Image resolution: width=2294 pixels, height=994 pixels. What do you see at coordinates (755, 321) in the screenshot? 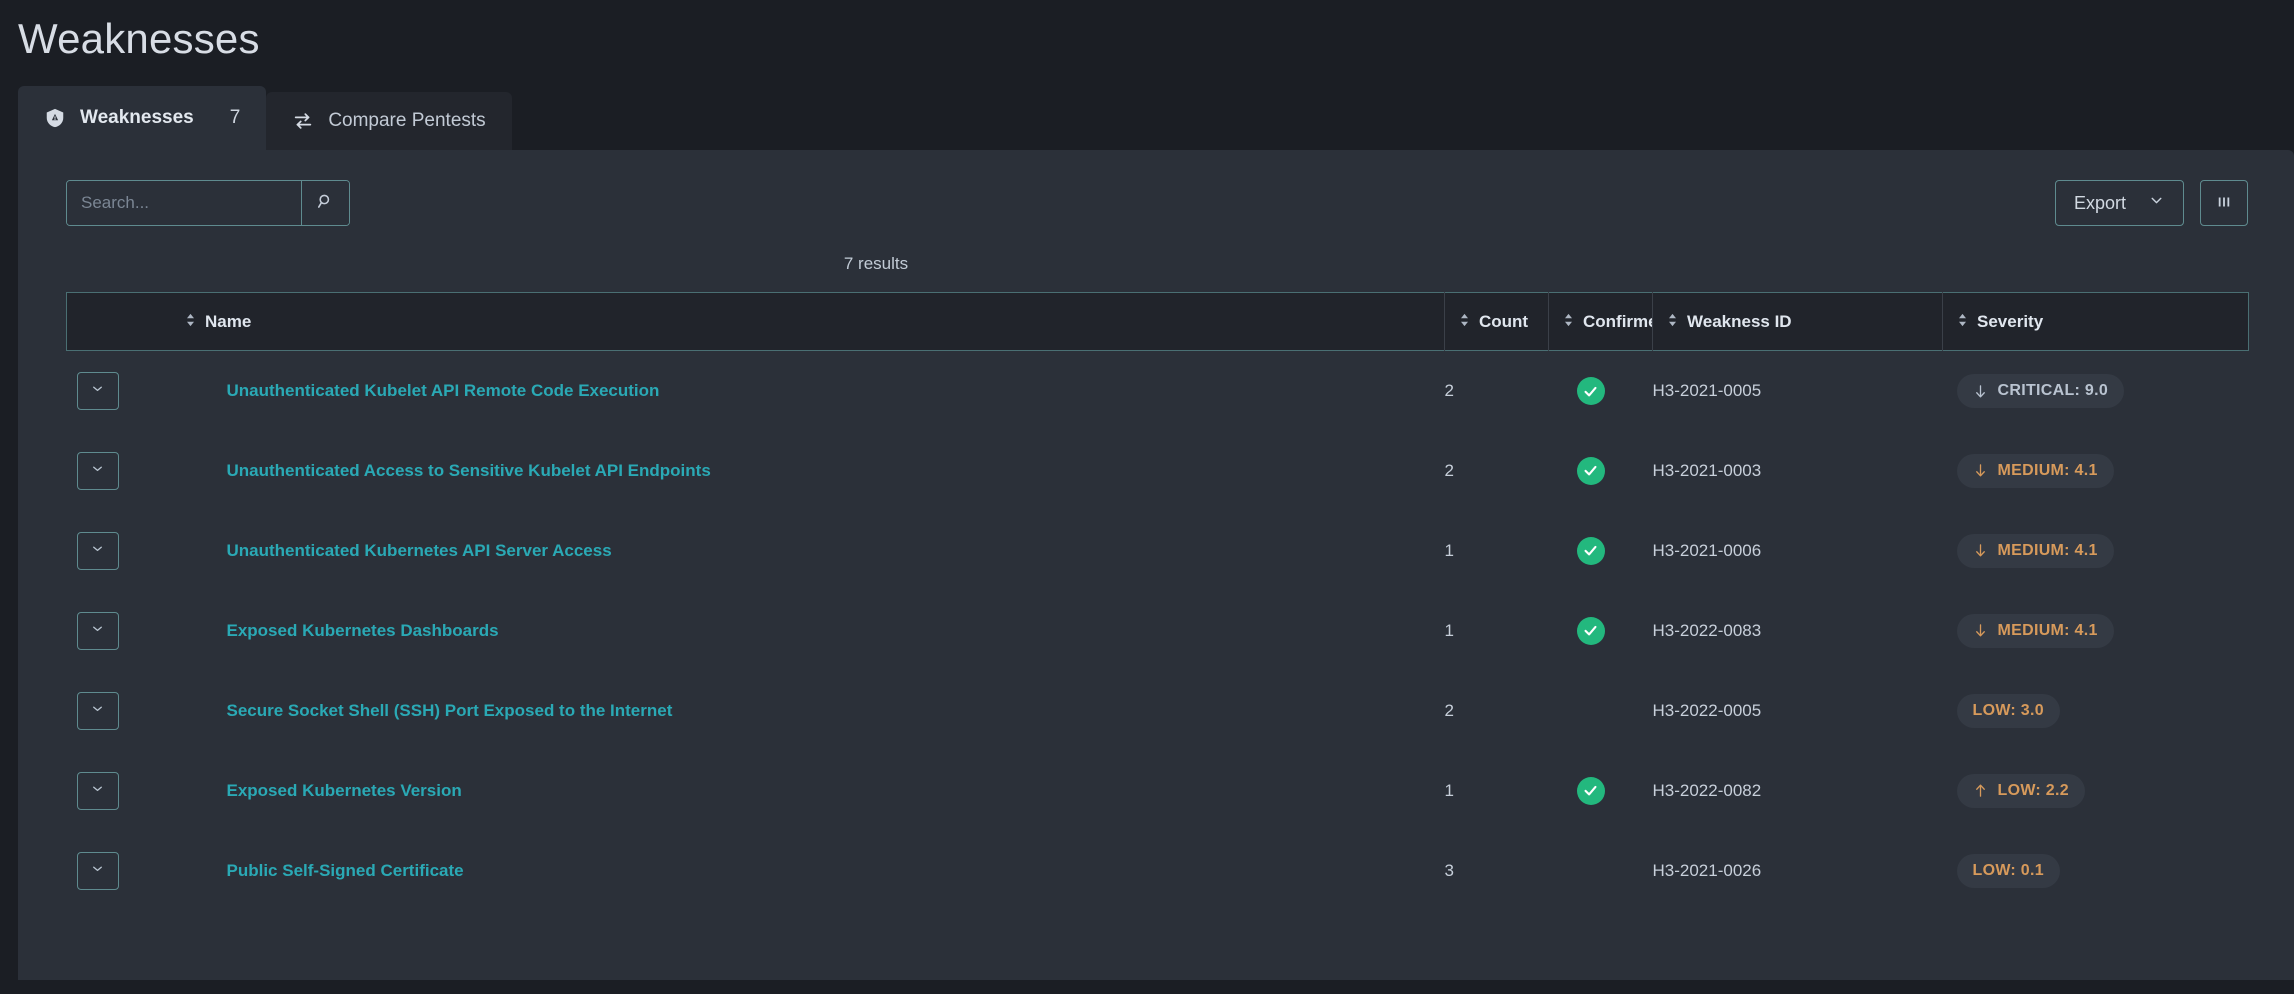
I see `column-header-name: Name` at bounding box center [755, 321].